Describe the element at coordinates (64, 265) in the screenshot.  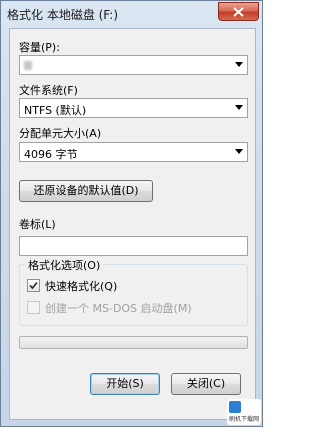
I see `format-options-title: 格式化选项(O)` at that location.